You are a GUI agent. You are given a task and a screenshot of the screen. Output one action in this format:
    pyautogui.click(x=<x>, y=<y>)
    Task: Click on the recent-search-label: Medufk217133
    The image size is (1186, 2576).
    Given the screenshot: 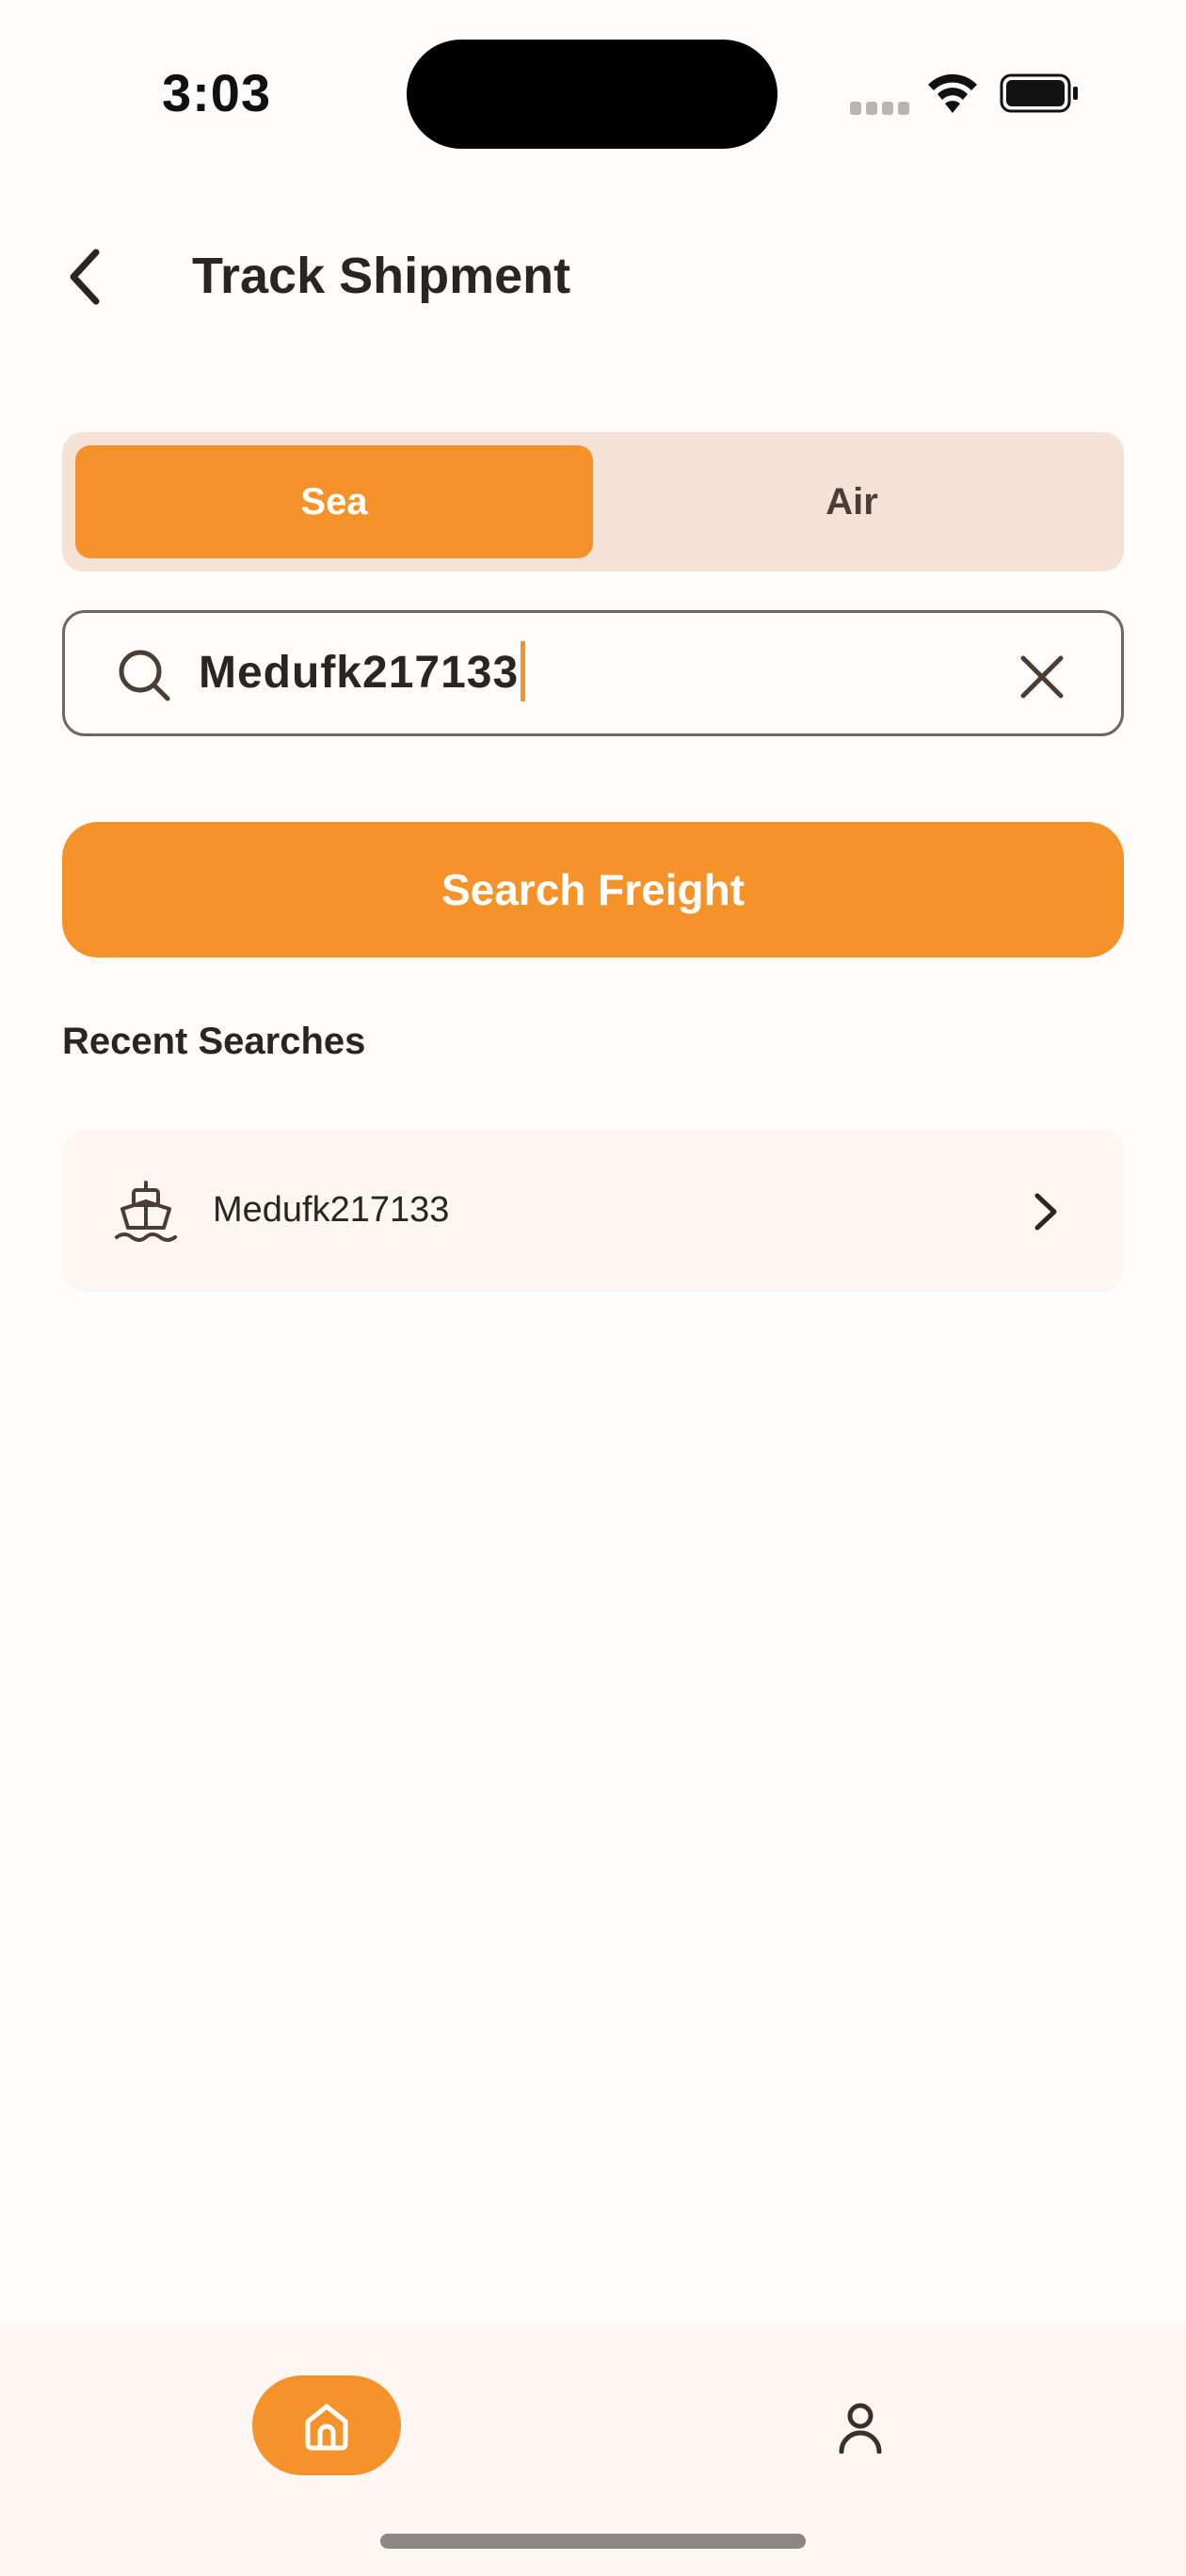 What is the action you would take?
    pyautogui.click(x=331, y=1210)
    